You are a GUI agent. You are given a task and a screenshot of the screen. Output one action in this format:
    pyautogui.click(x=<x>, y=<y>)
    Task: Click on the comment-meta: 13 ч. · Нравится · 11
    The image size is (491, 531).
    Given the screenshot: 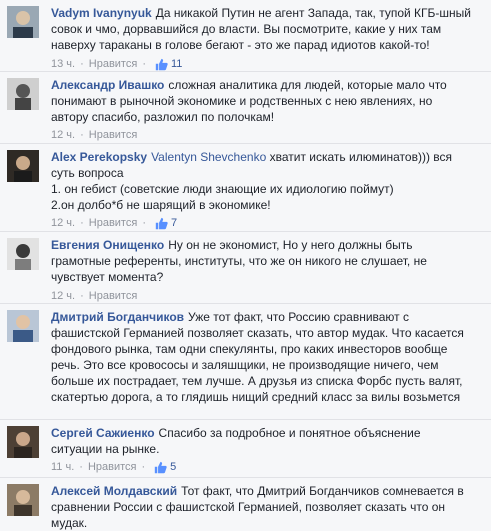 What is the action you would take?
    pyautogui.click(x=116, y=64)
    